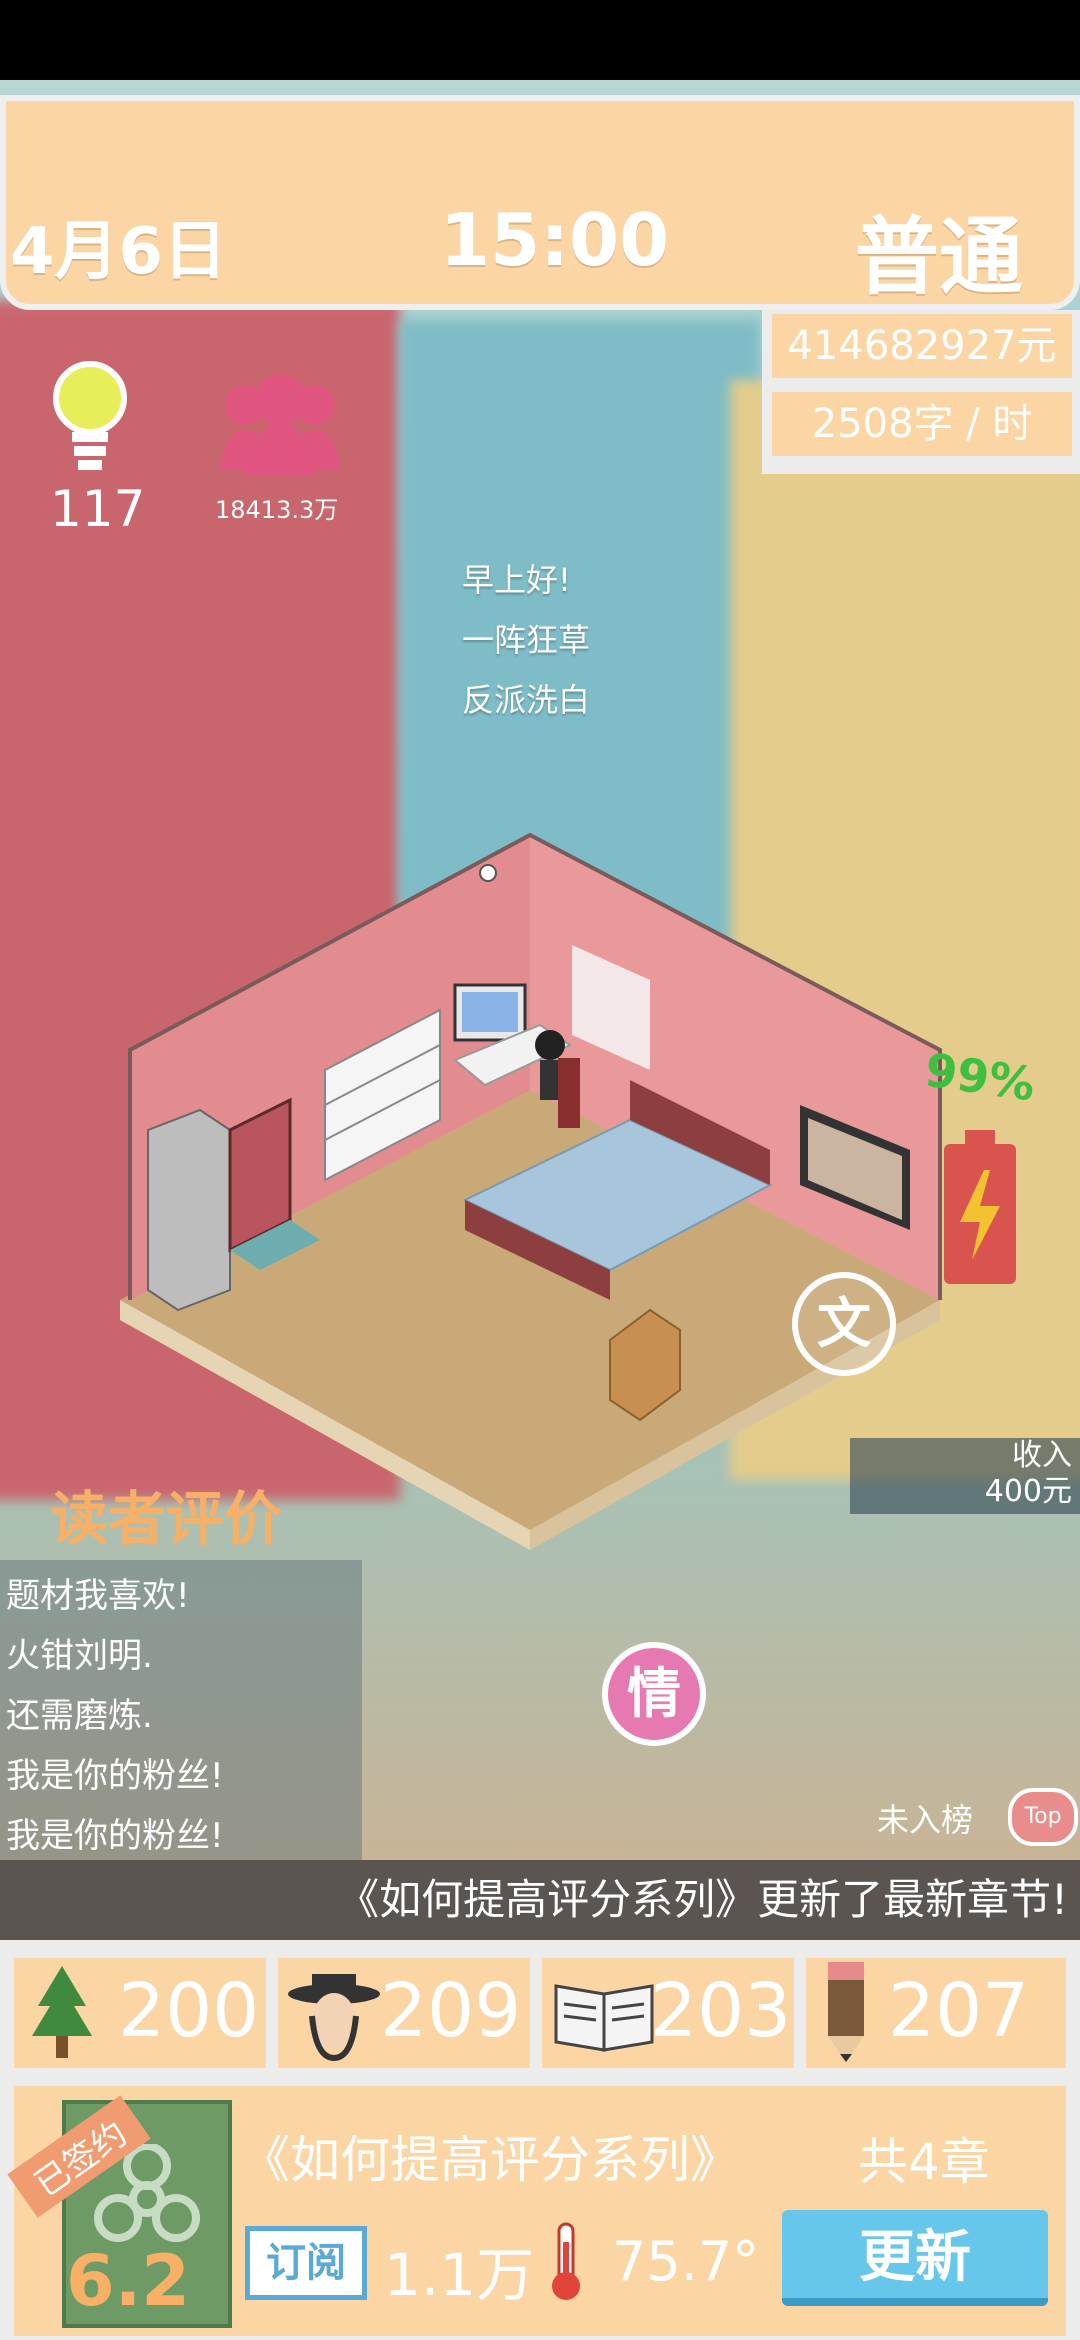  Describe the element at coordinates (555, 240) in the screenshot. I see `time-label: 15:00` at that location.